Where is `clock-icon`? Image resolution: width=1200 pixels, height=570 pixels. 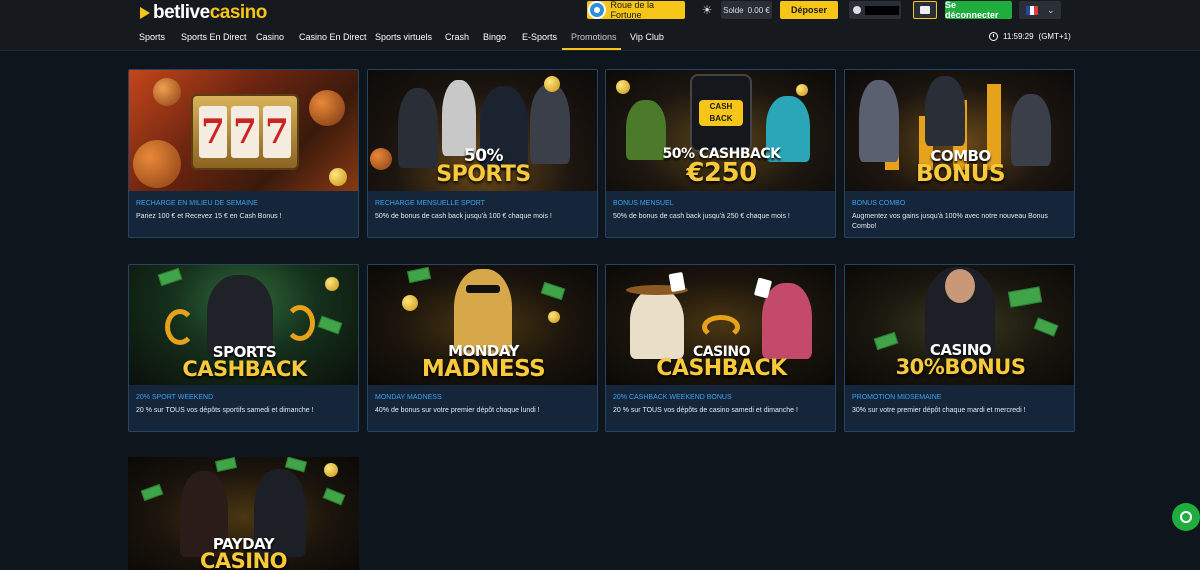
clock-icon is located at coordinates (993, 36).